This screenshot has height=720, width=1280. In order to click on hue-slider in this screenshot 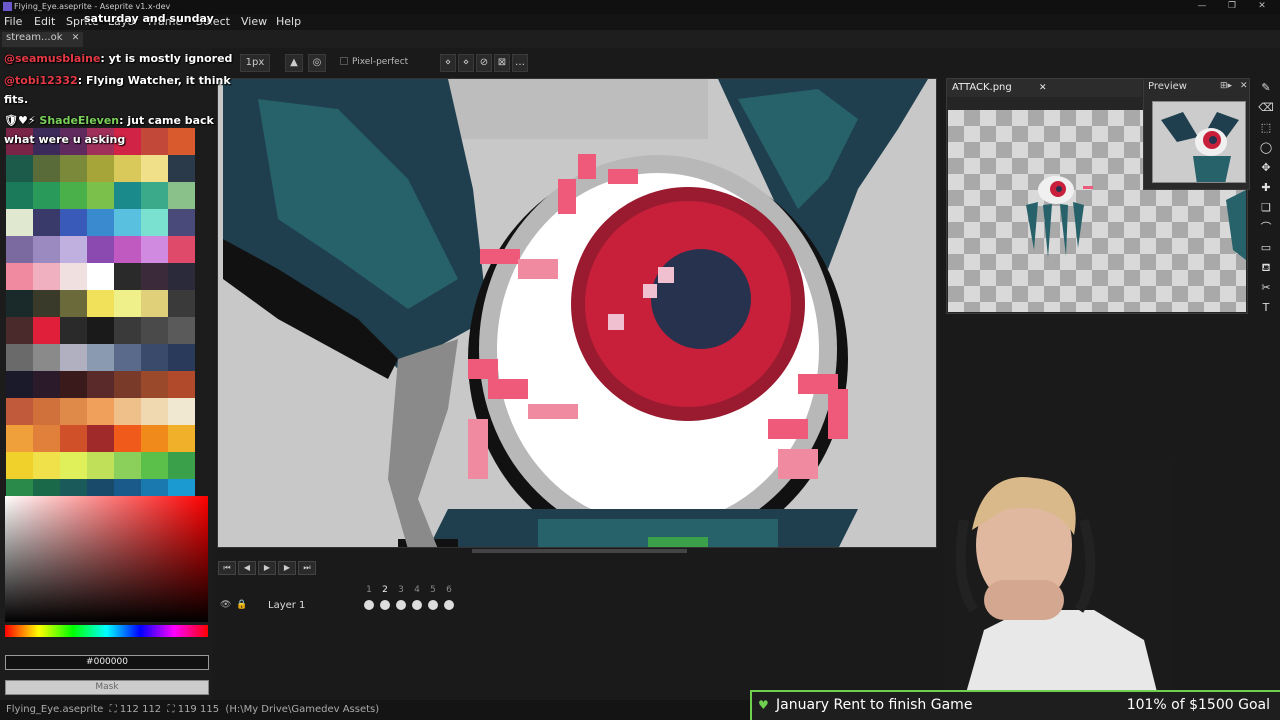, I will do `click(106, 631)`.